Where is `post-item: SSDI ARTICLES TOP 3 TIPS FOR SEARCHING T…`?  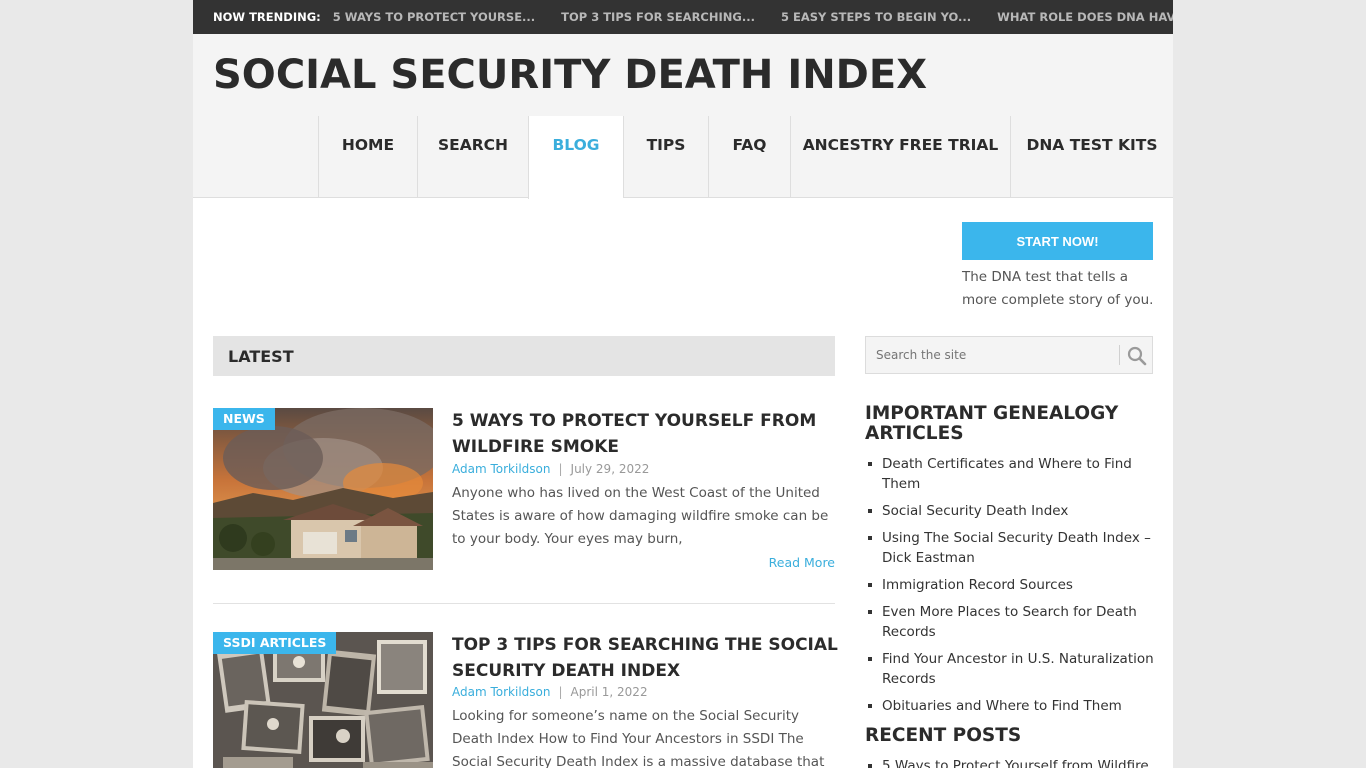 post-item: SSDI ARTICLES TOP 3 TIPS FOR SEARCHING T… is located at coordinates (525, 700).